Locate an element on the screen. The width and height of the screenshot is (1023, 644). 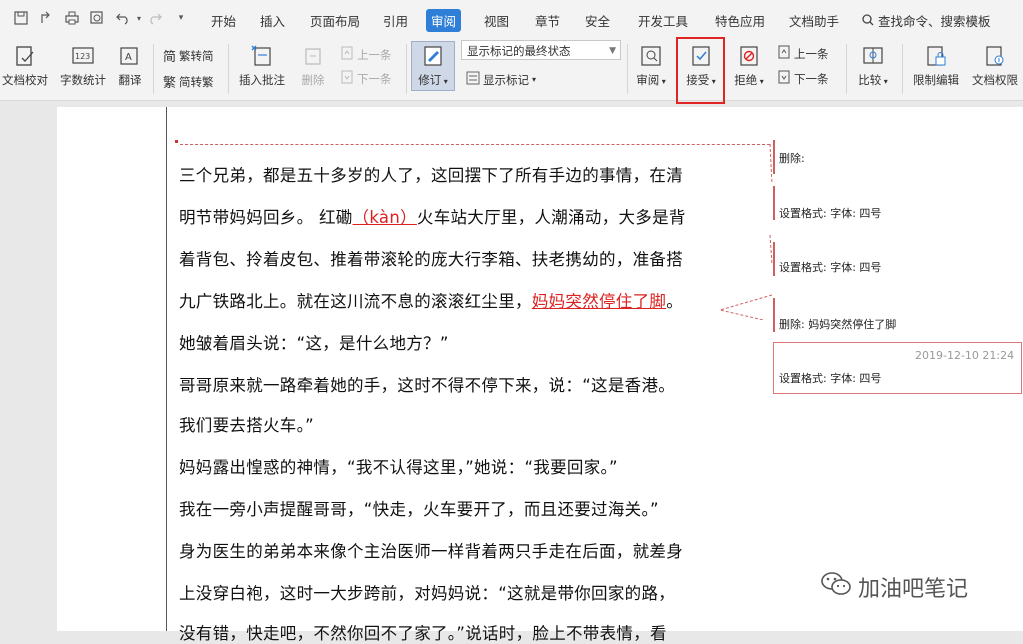
doc-line: 没有错，快走吧，不然你回不了家了。”说话时，脸上不带表情，看 is located at coordinates (423, 632).